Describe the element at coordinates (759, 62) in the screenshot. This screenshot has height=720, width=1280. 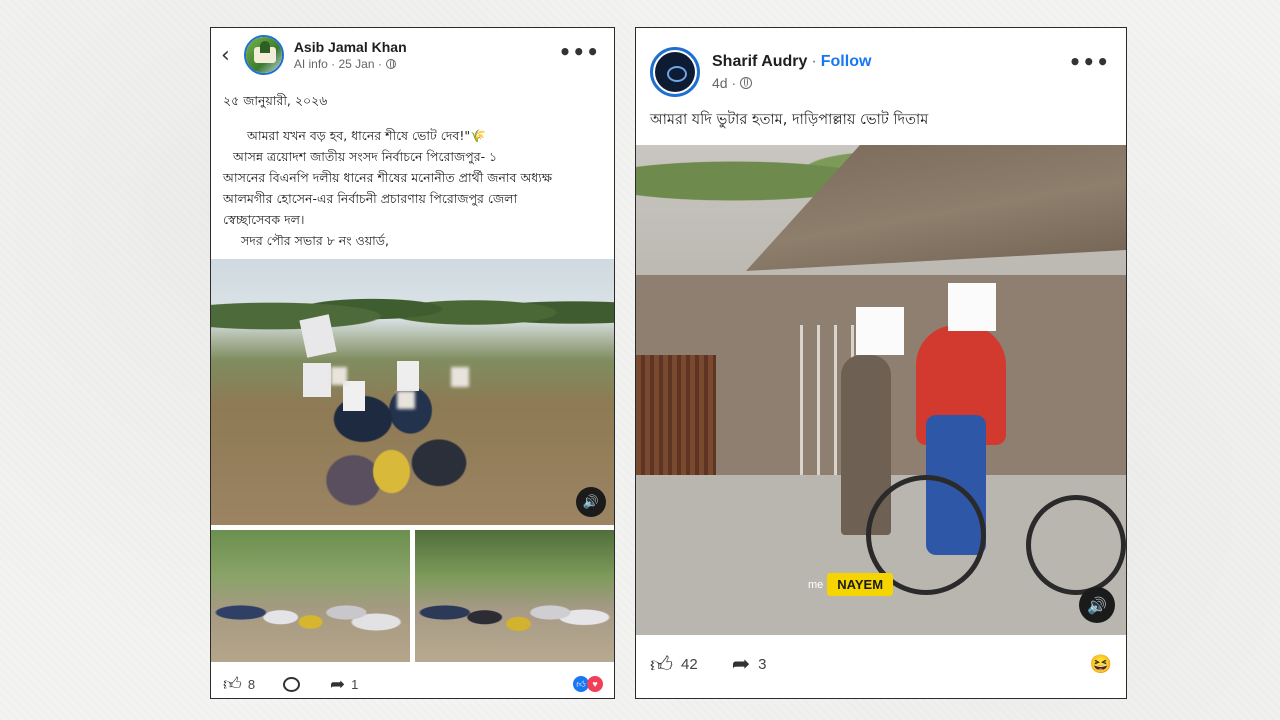
I see `author-name: Sharif Audry` at that location.